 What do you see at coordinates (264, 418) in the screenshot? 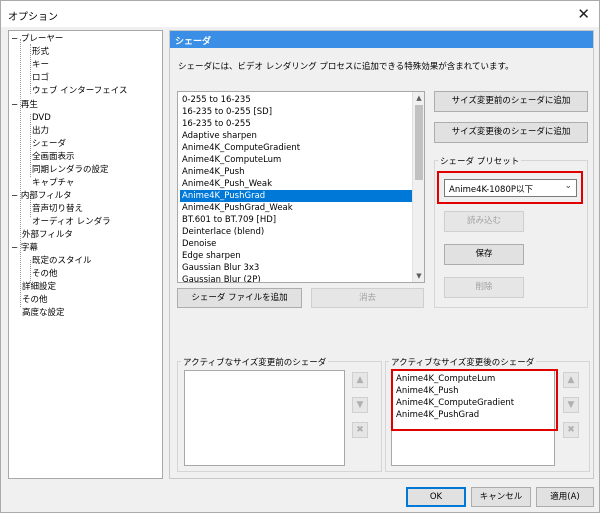
I see `pre-resize-list` at bounding box center [264, 418].